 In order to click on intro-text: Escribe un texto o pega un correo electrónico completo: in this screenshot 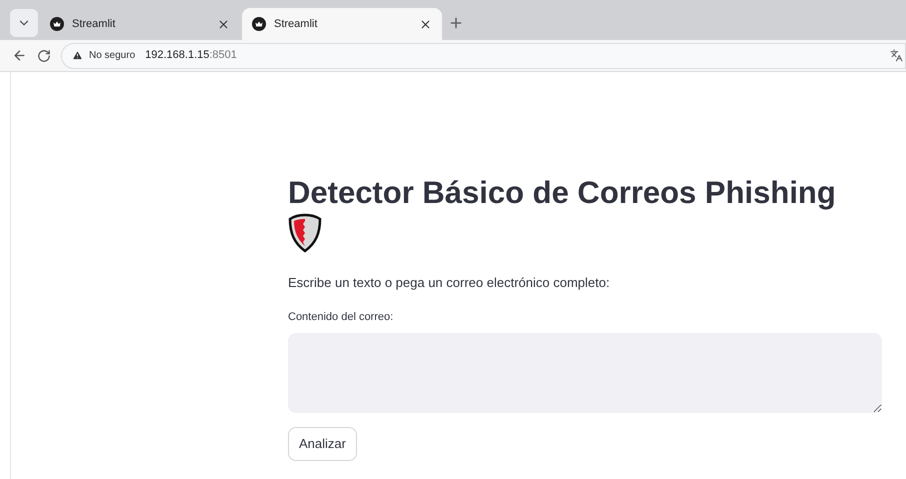, I will do `click(449, 283)`.